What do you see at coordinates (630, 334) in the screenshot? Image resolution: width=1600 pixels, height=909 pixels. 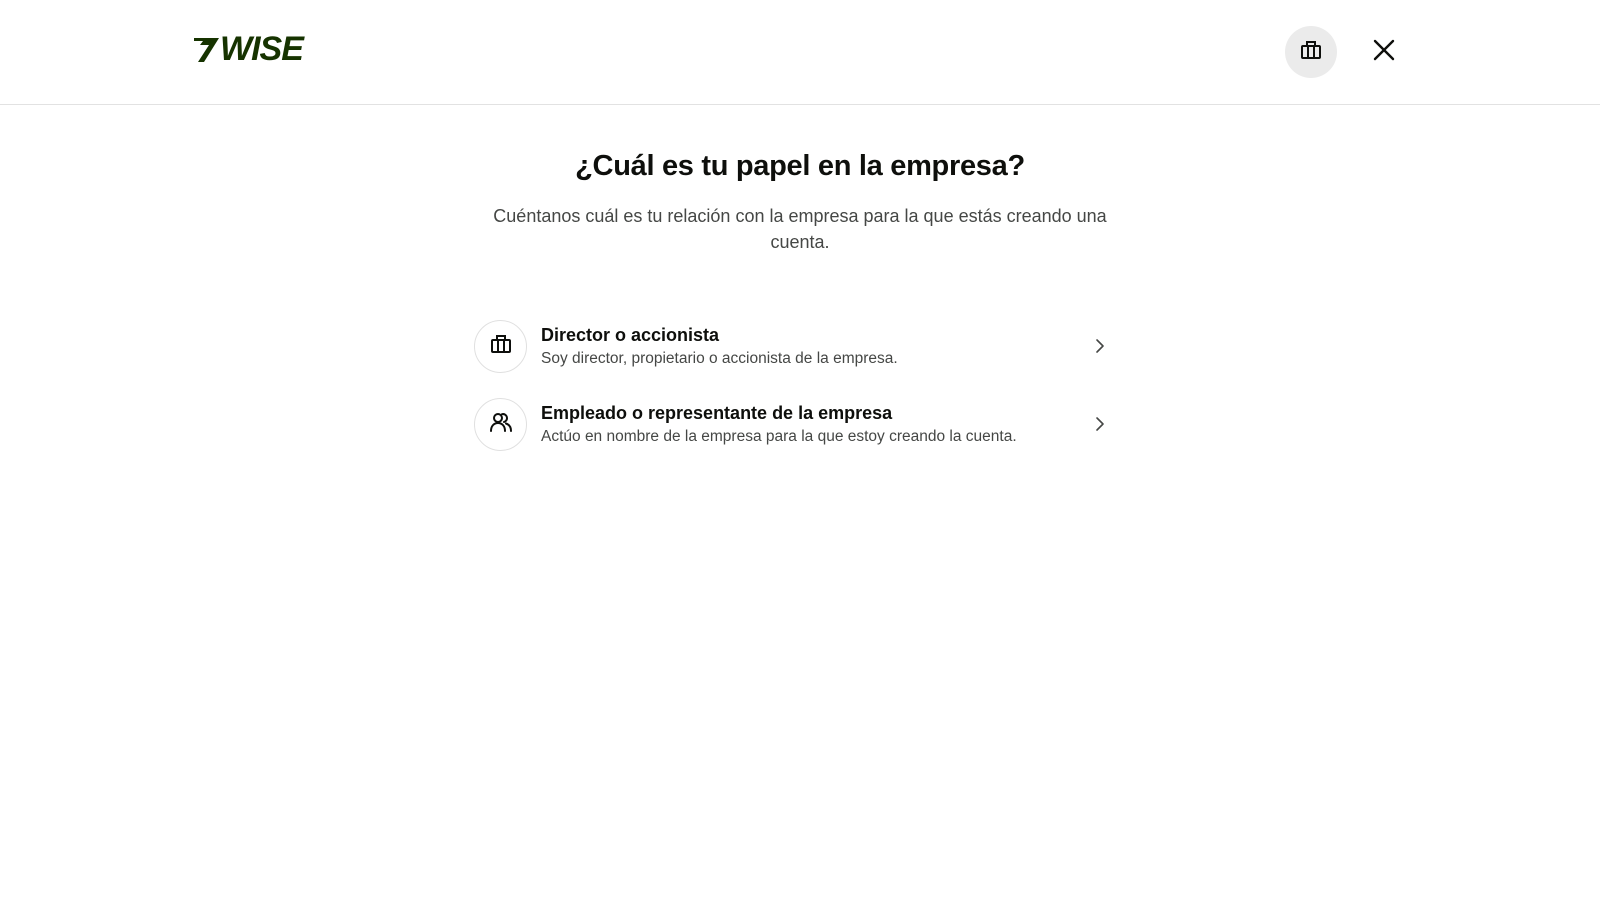 I see `option-title: Director o accionista` at bounding box center [630, 334].